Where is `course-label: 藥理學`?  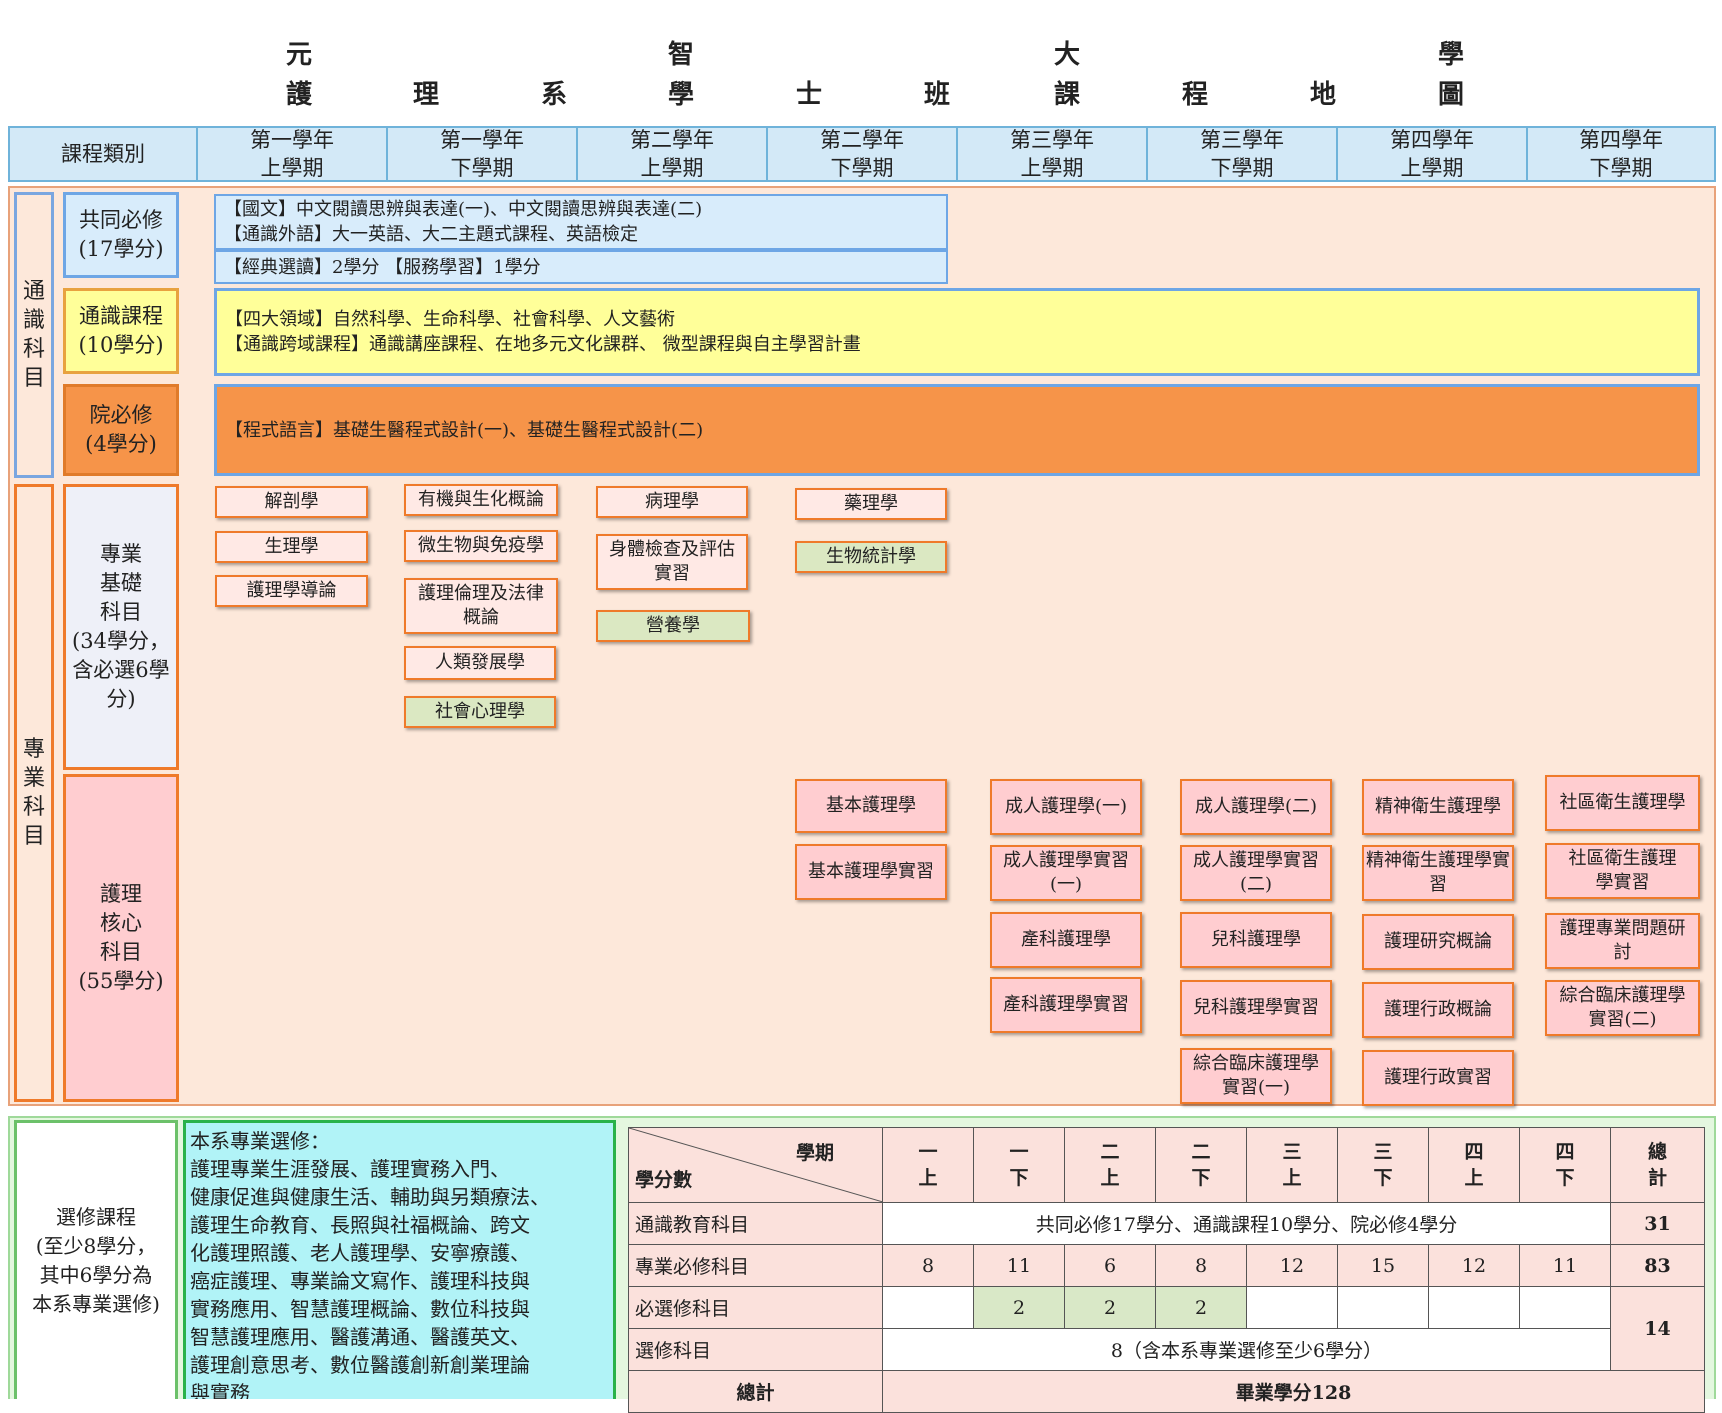 course-label: 藥理學 is located at coordinates (871, 503).